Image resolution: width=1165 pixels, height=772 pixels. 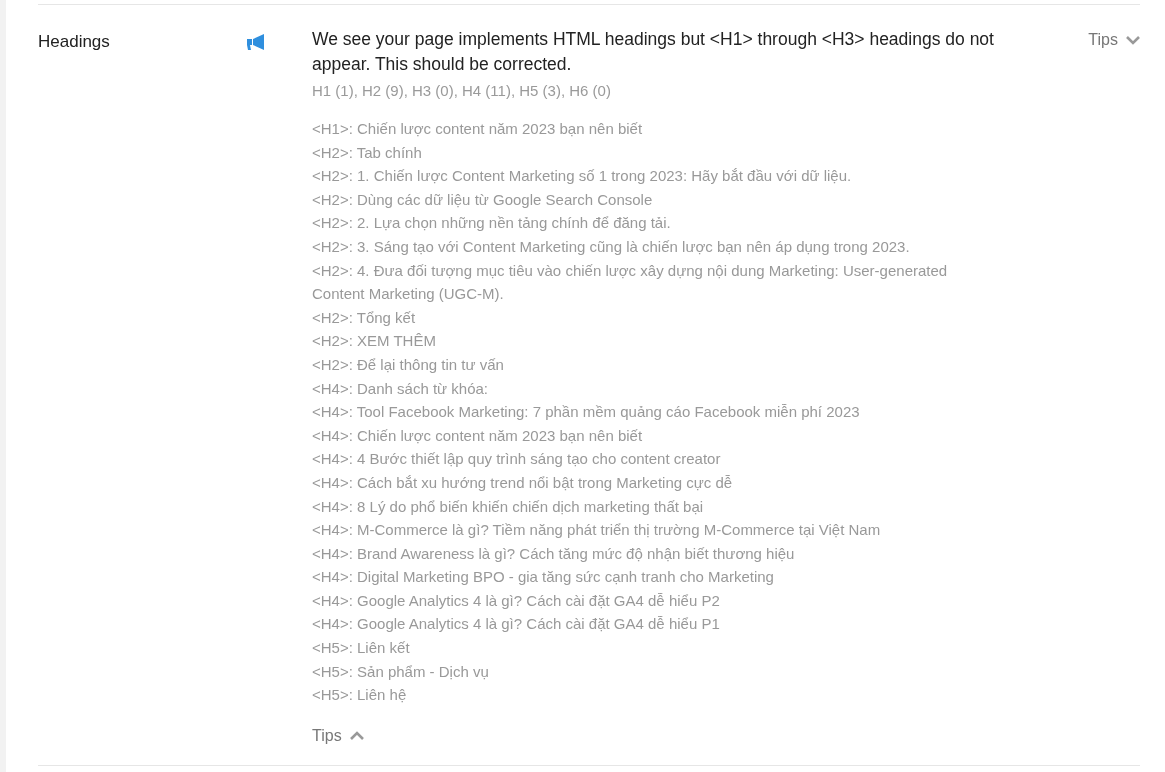 What do you see at coordinates (400, 388) in the screenshot?
I see `heading-item: <H4>: Danh sách từ khóa:` at bounding box center [400, 388].